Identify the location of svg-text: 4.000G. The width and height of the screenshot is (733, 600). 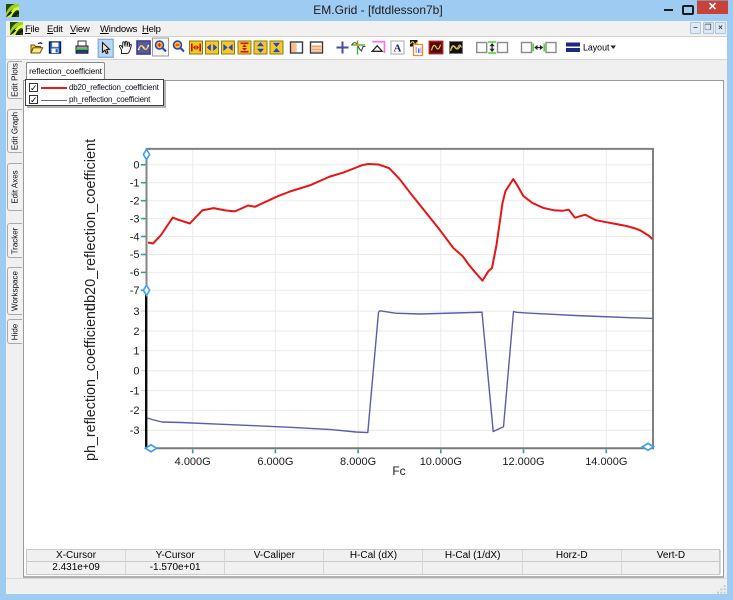
(193, 462).